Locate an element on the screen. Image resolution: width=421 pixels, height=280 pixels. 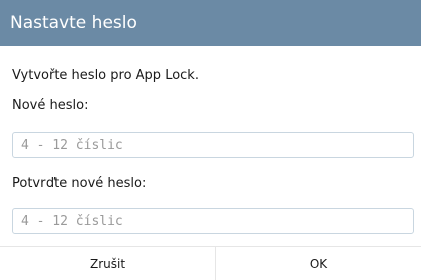
new-password-label: Nové heslo: is located at coordinates (50, 105).